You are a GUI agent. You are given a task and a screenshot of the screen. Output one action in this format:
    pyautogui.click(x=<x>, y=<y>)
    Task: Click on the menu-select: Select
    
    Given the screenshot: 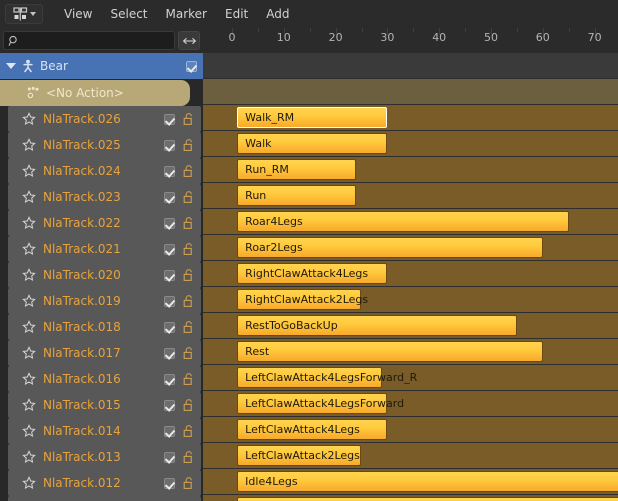 What is the action you would take?
    pyautogui.click(x=128, y=14)
    